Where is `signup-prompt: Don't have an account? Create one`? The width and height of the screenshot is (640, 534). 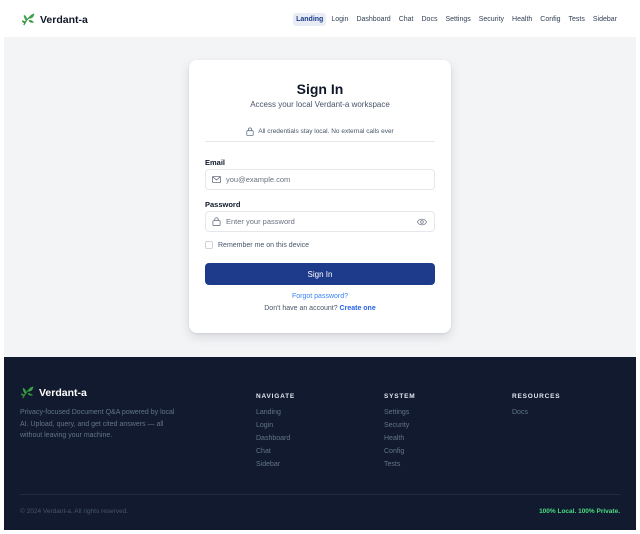 signup-prompt: Don't have an account? Create one is located at coordinates (320, 308).